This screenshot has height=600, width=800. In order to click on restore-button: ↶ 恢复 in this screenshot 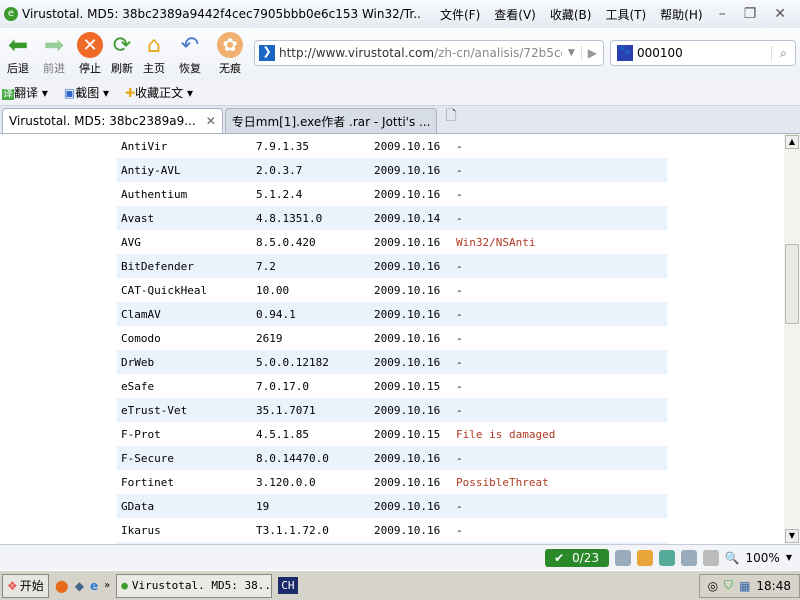, I will do `click(190, 54)`.